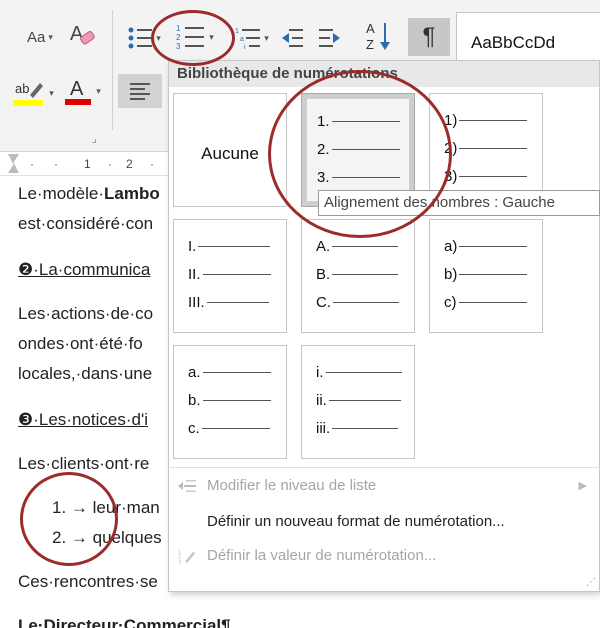 Image resolution: width=600 pixels, height=628 pixels. I want to click on svg-text: Z, so click(370, 44).